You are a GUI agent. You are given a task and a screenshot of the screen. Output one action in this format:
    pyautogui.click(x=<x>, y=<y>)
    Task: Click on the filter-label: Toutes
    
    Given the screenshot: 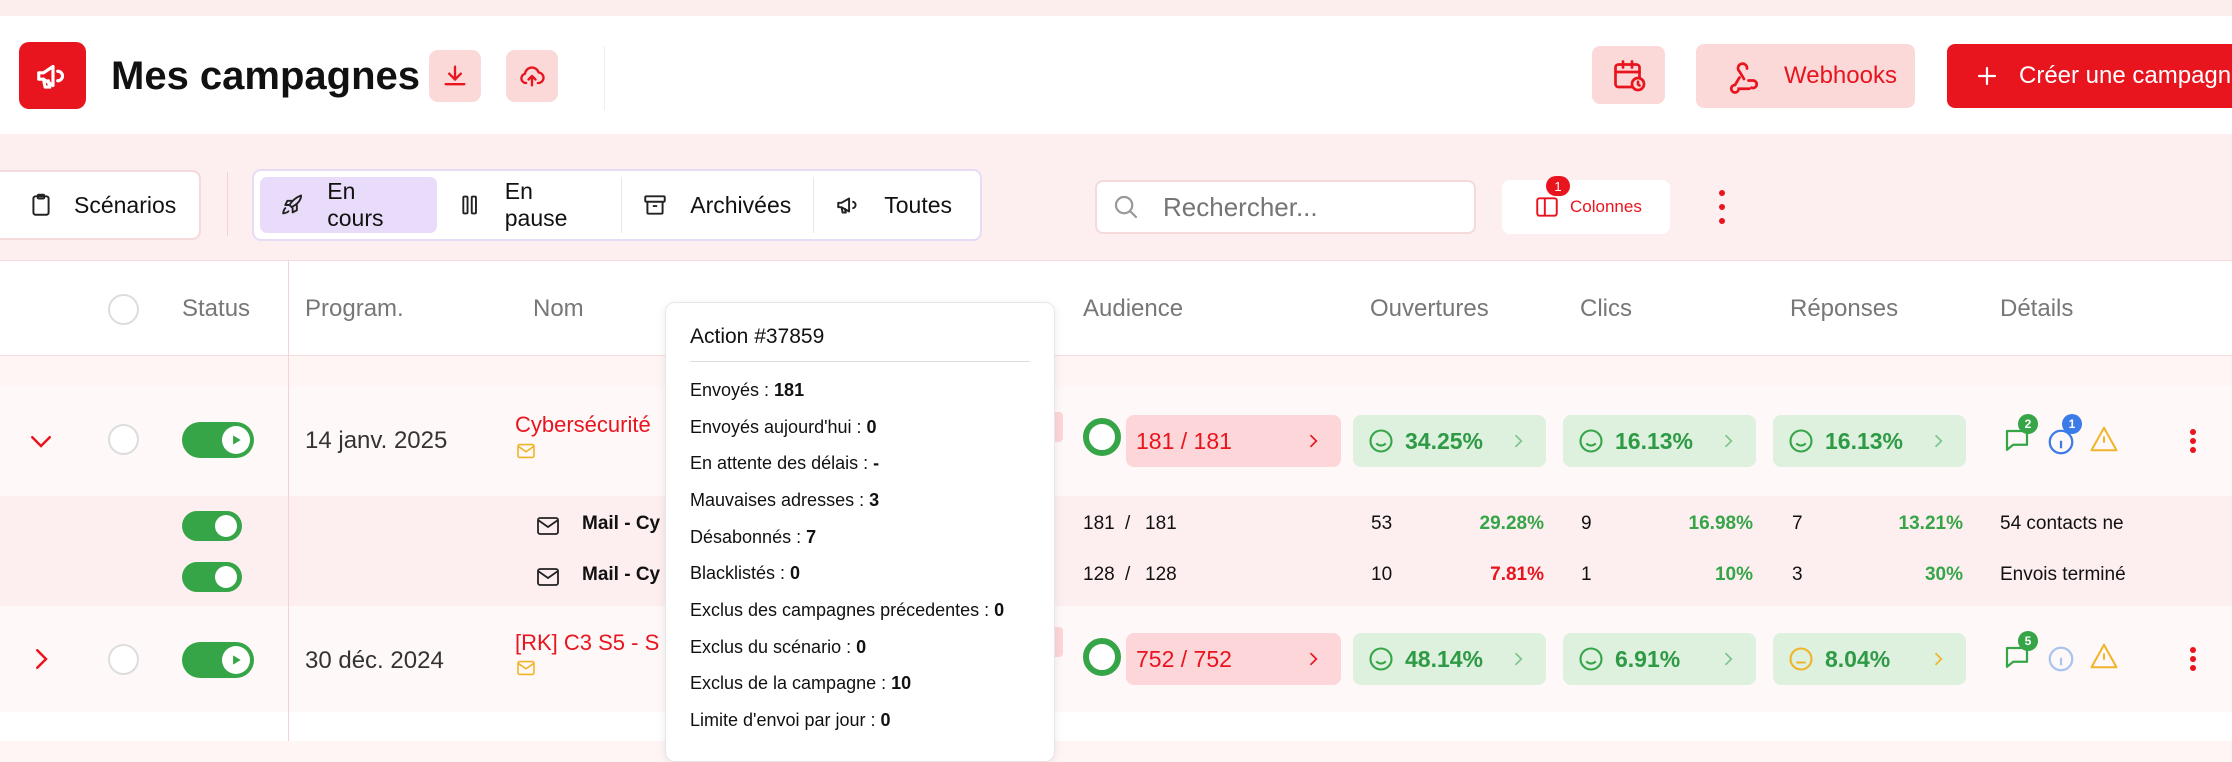 What is the action you would take?
    pyautogui.click(x=918, y=204)
    